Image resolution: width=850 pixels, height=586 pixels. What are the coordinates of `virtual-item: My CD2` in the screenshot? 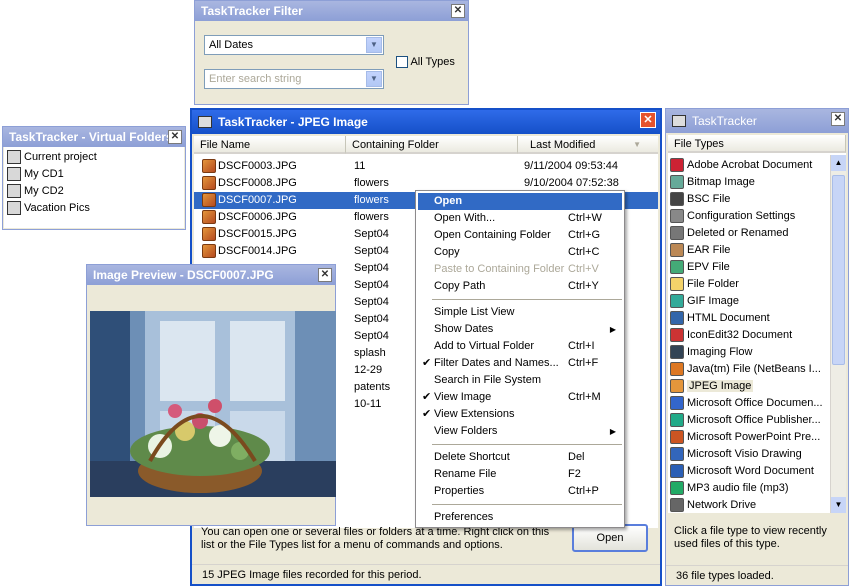 It's located at (35, 191).